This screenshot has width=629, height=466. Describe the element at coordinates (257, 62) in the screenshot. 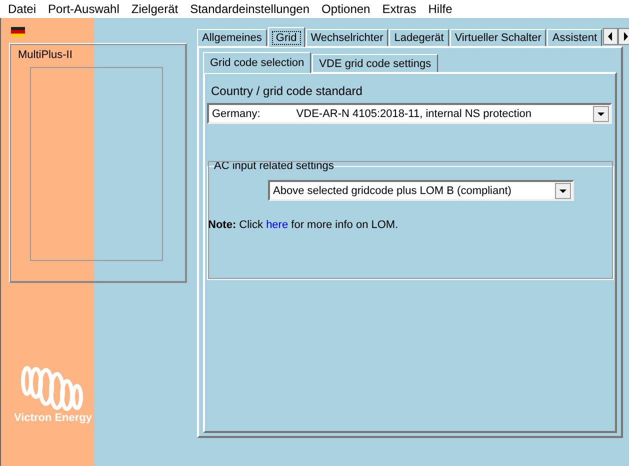

I see `tab: Grid code selection` at that location.